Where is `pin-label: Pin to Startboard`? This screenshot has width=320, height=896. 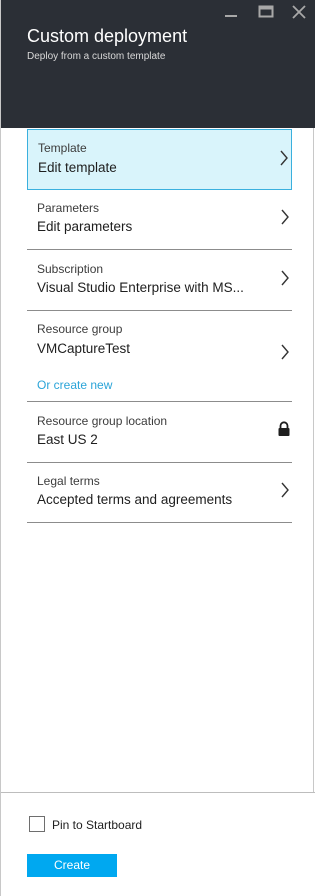
pin-label: Pin to Startboard is located at coordinates (97, 825).